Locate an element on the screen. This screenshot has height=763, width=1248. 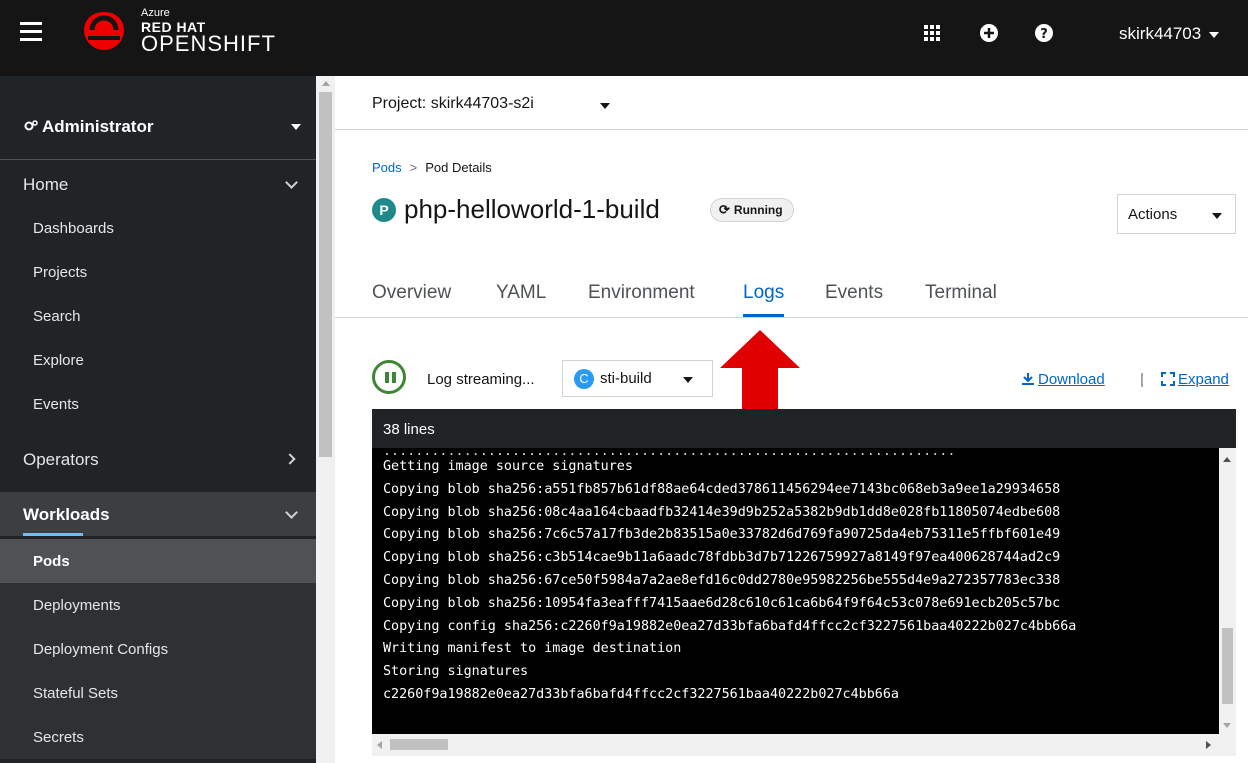
pause-streaming-button is located at coordinates (389, 377).